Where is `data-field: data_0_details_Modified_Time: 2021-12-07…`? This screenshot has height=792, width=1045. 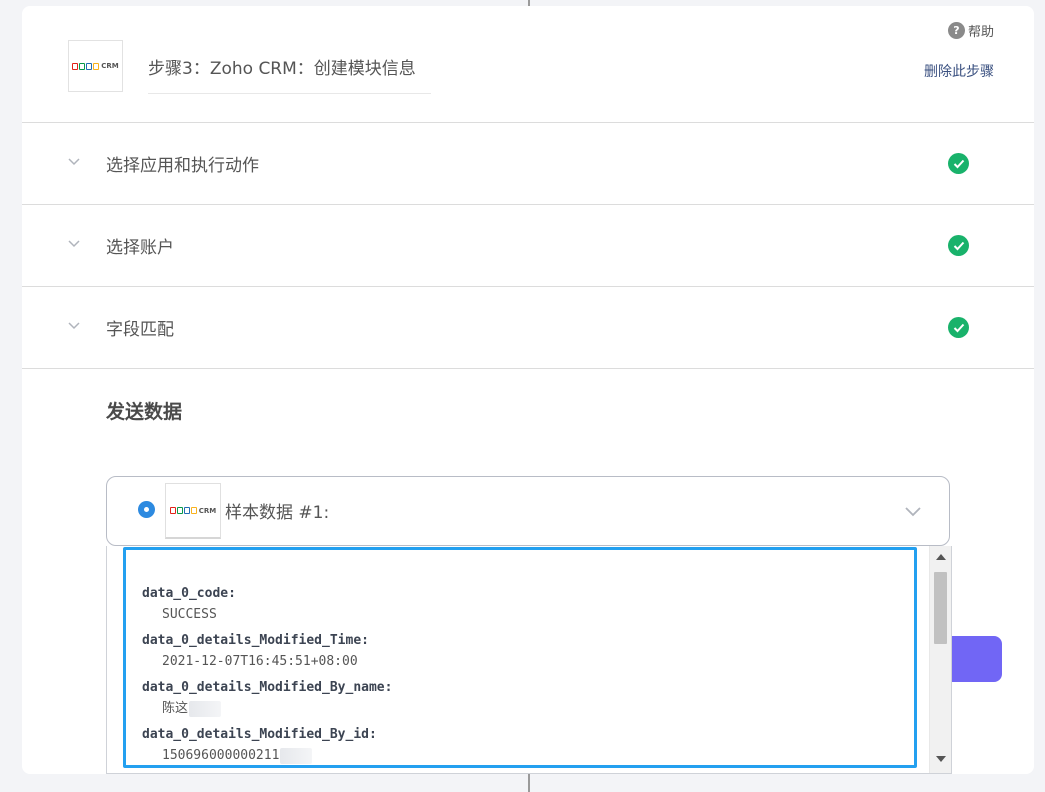 data-field: data_0_details_Modified_Time: 2021-12-07… is located at coordinates (528, 652).